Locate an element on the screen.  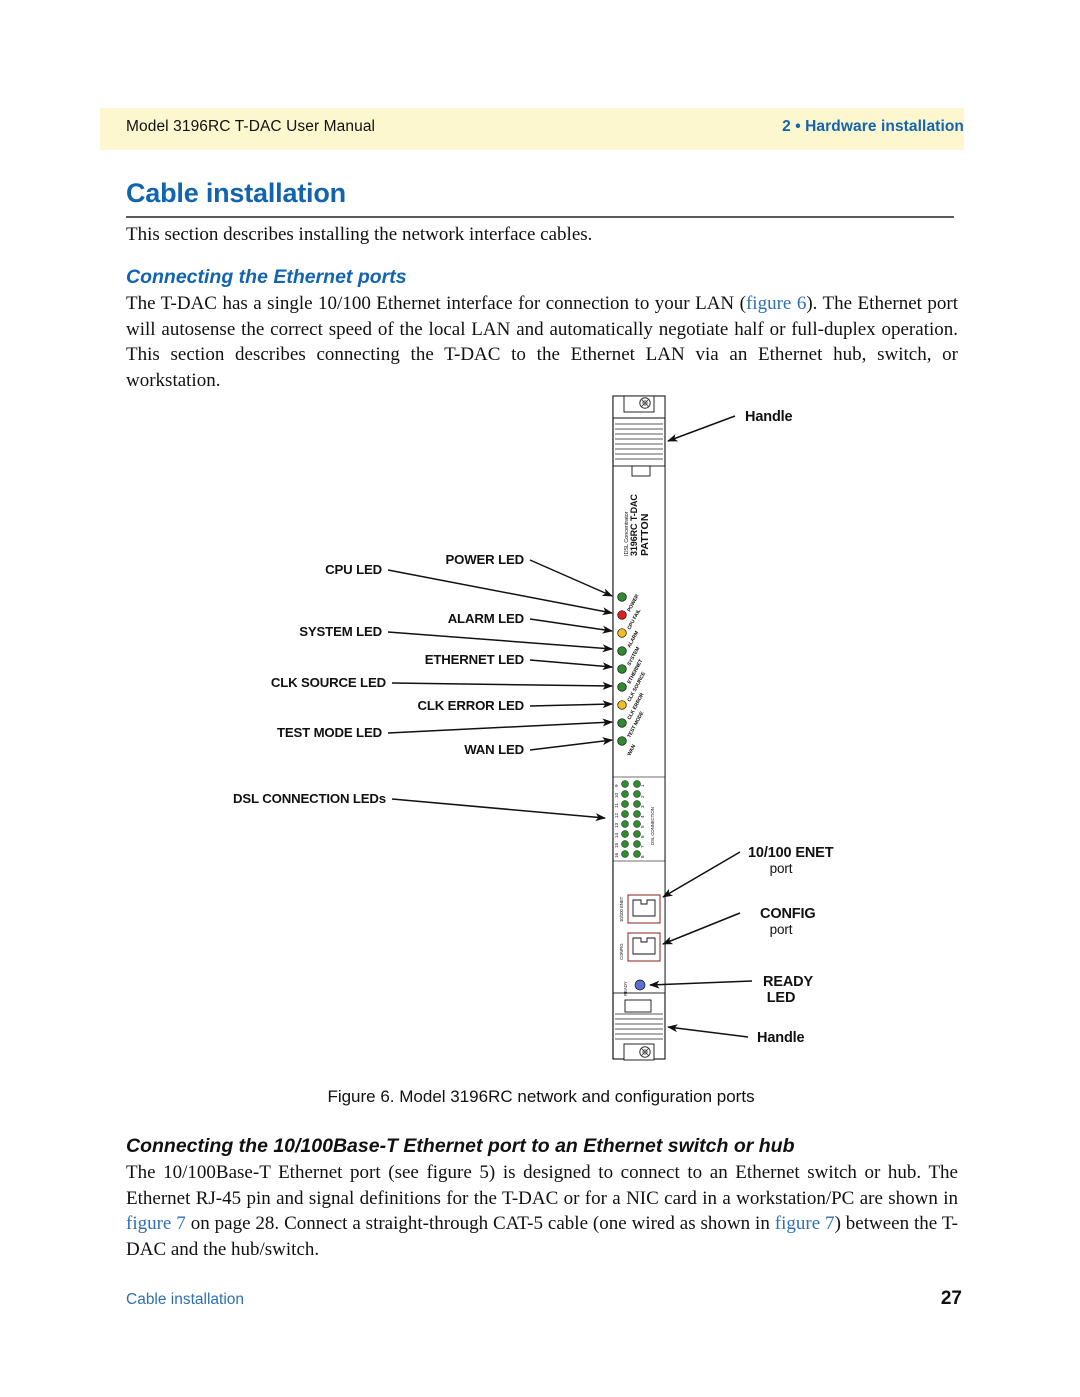
top-handle is located at coordinates (639, 436).